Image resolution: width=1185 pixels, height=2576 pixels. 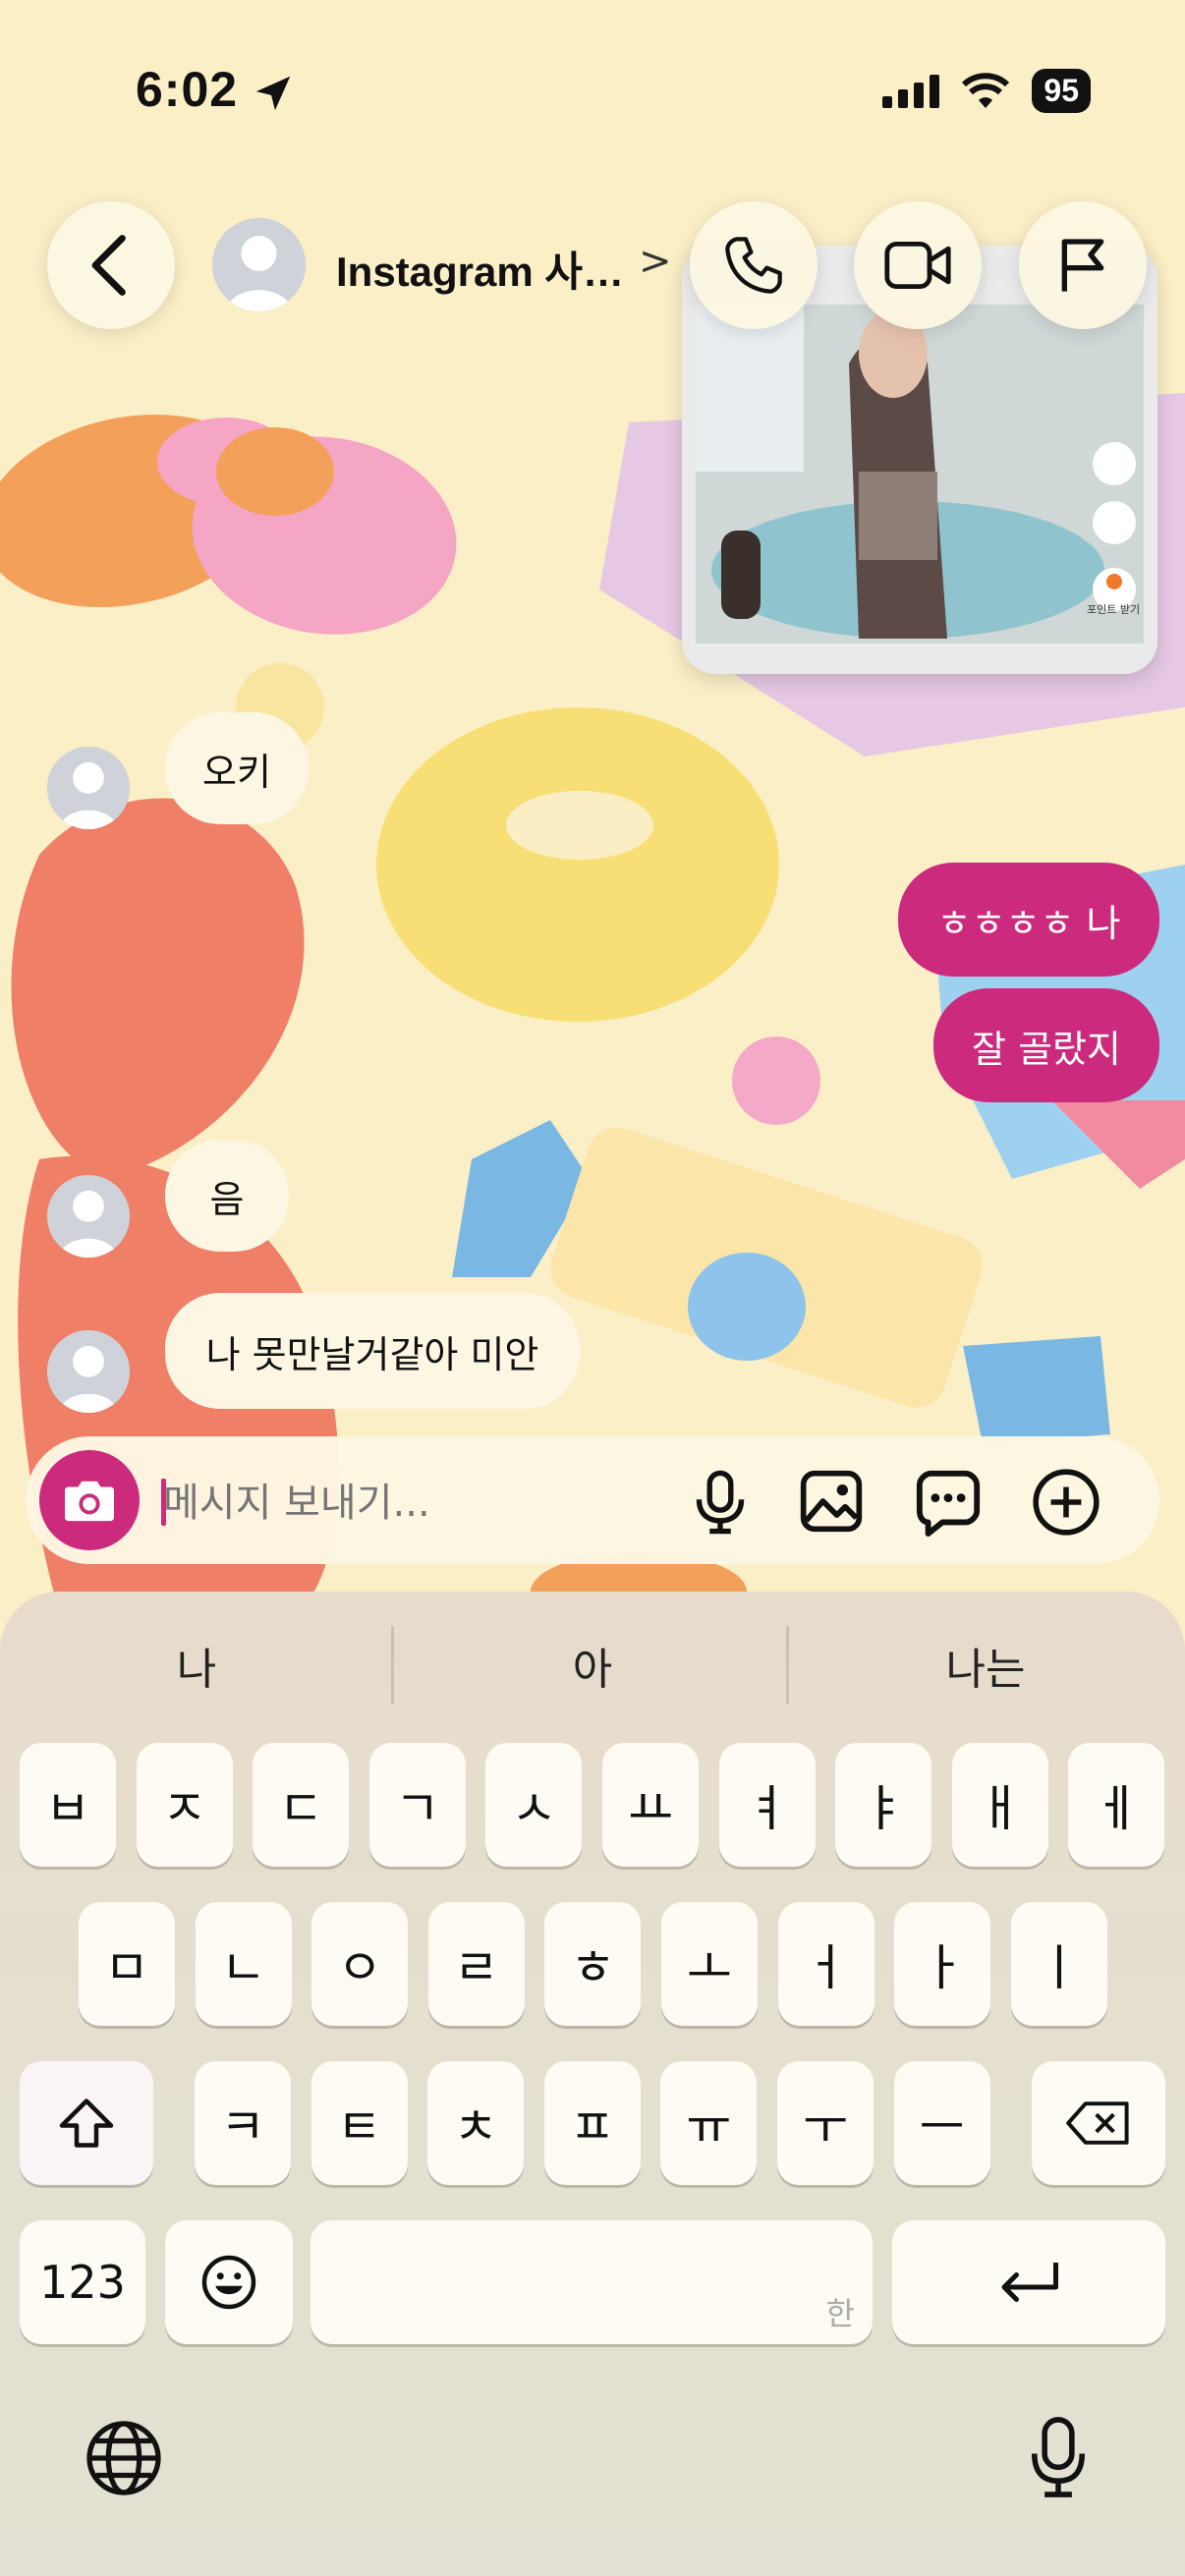 What do you see at coordinates (399, 1503) in the screenshot?
I see `message-input` at bounding box center [399, 1503].